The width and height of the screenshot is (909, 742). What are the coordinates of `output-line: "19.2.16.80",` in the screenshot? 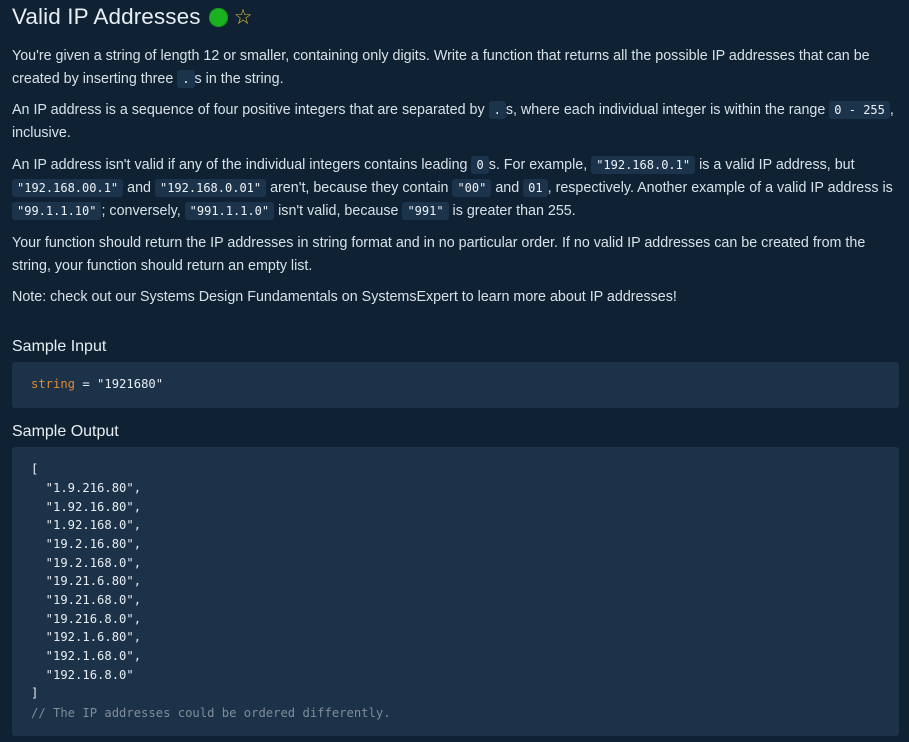 It's located at (86, 544).